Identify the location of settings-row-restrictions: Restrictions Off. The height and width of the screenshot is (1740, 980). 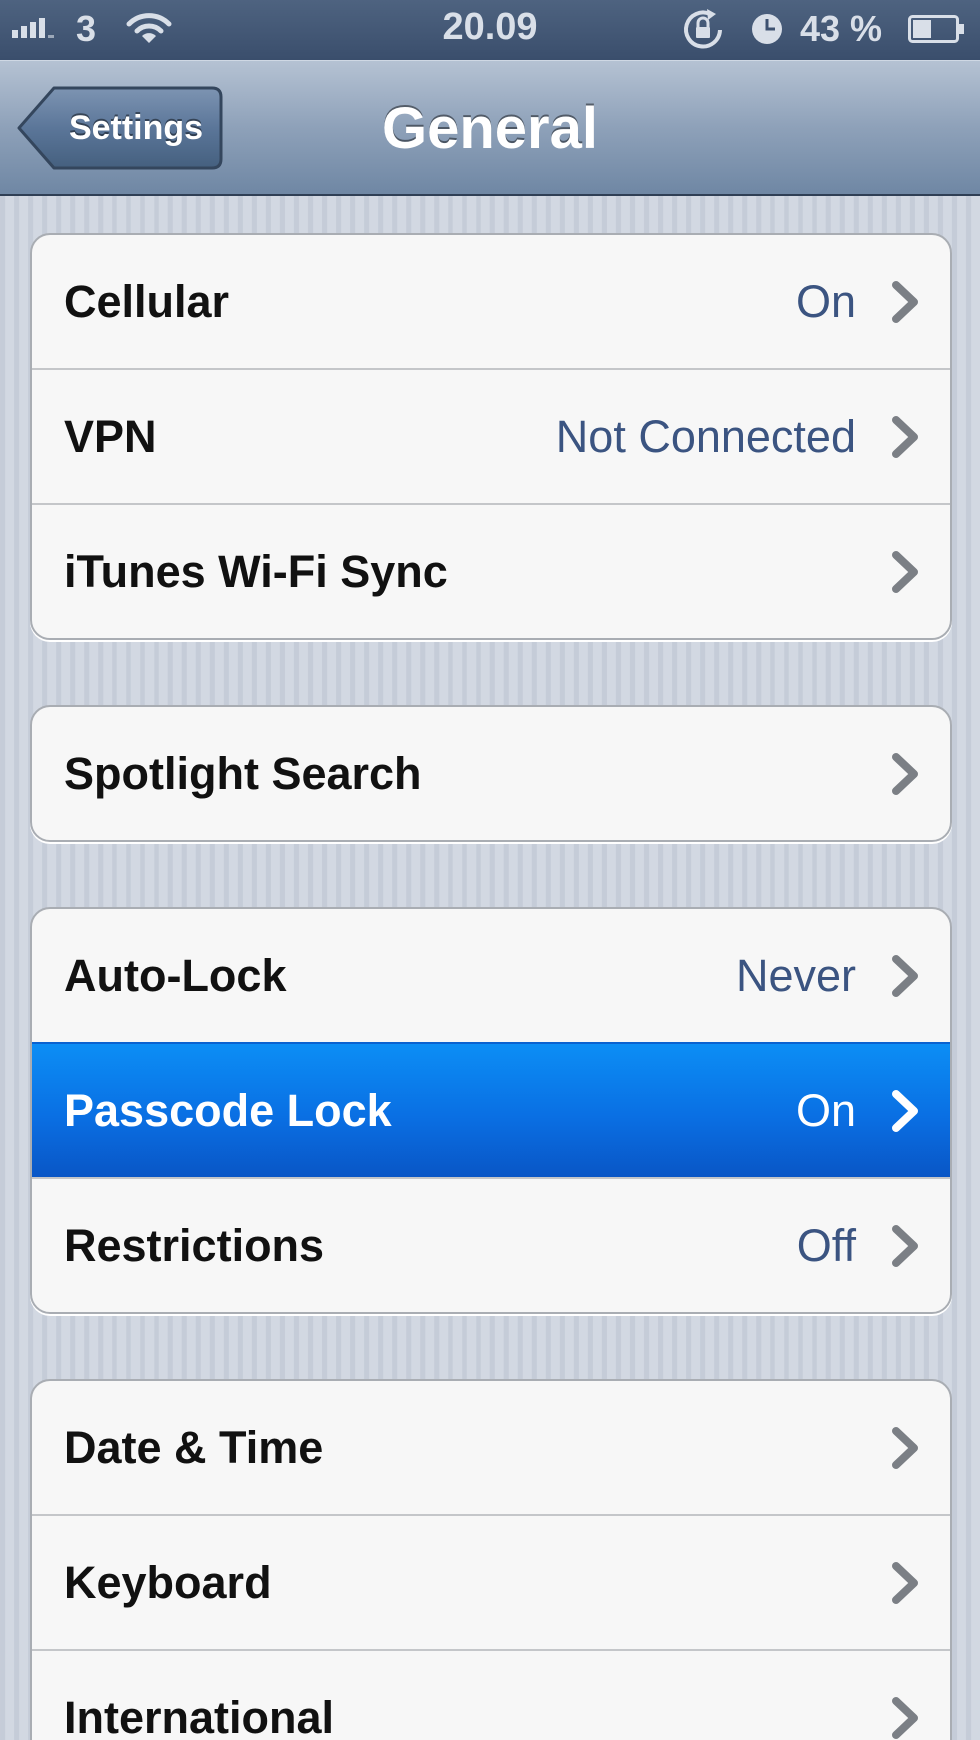
(491, 1244).